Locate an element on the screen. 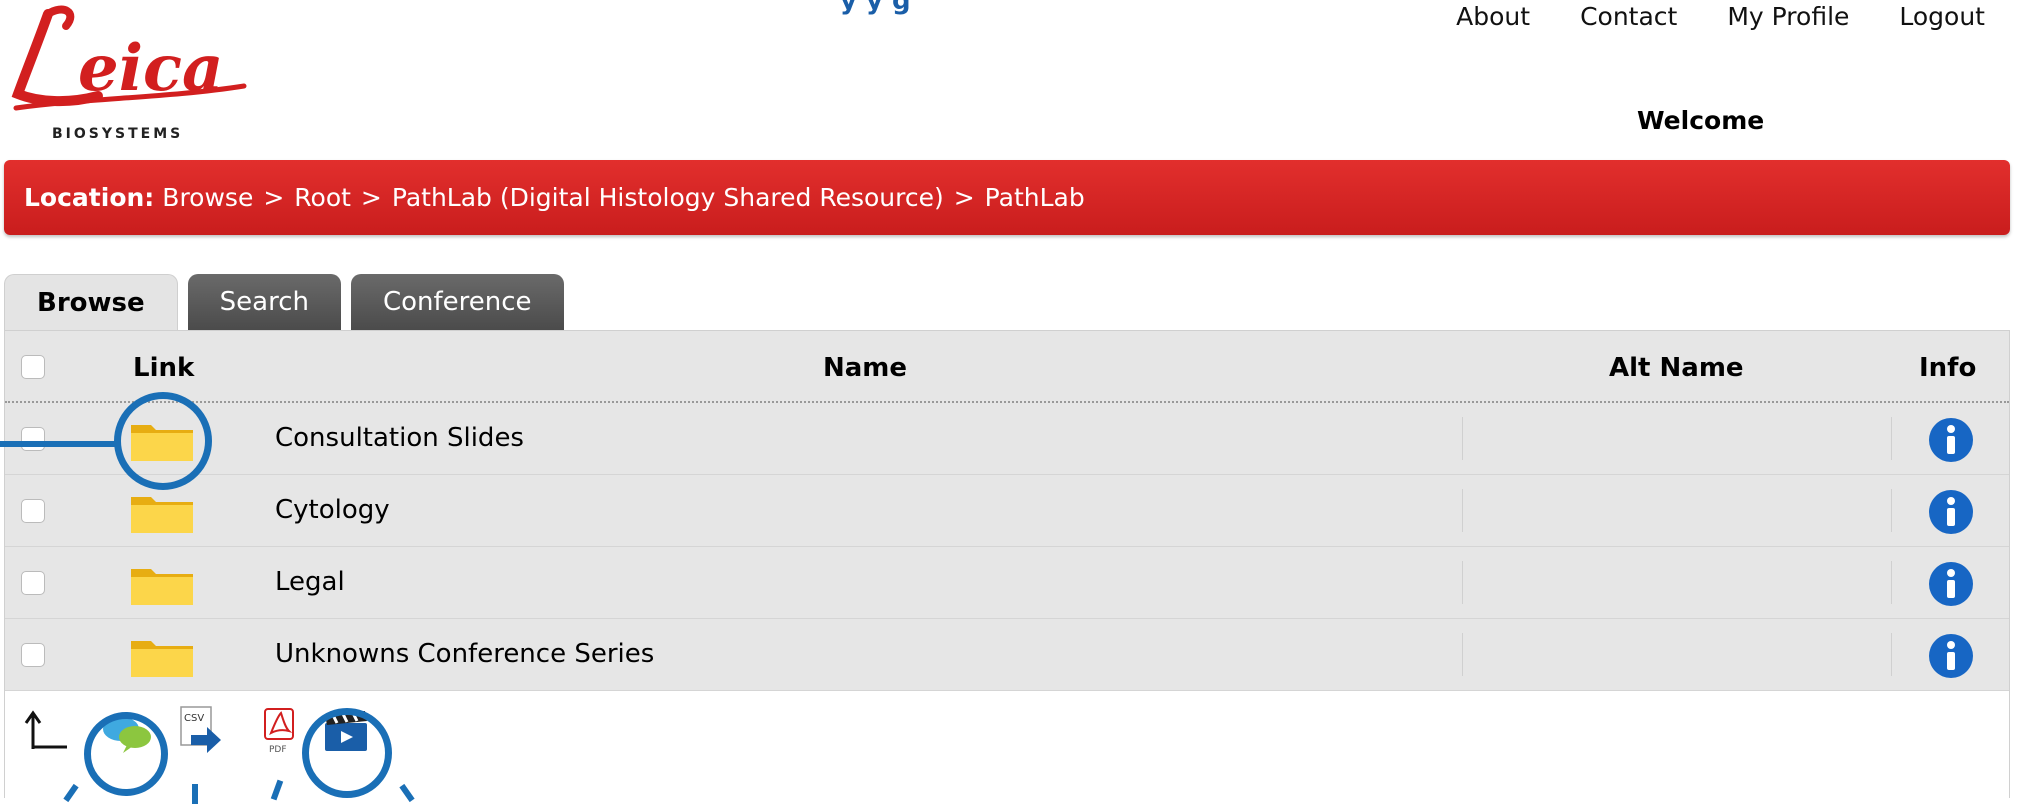 This screenshot has height=804, width=2023. header-info: Info is located at coordinates (1948, 368).